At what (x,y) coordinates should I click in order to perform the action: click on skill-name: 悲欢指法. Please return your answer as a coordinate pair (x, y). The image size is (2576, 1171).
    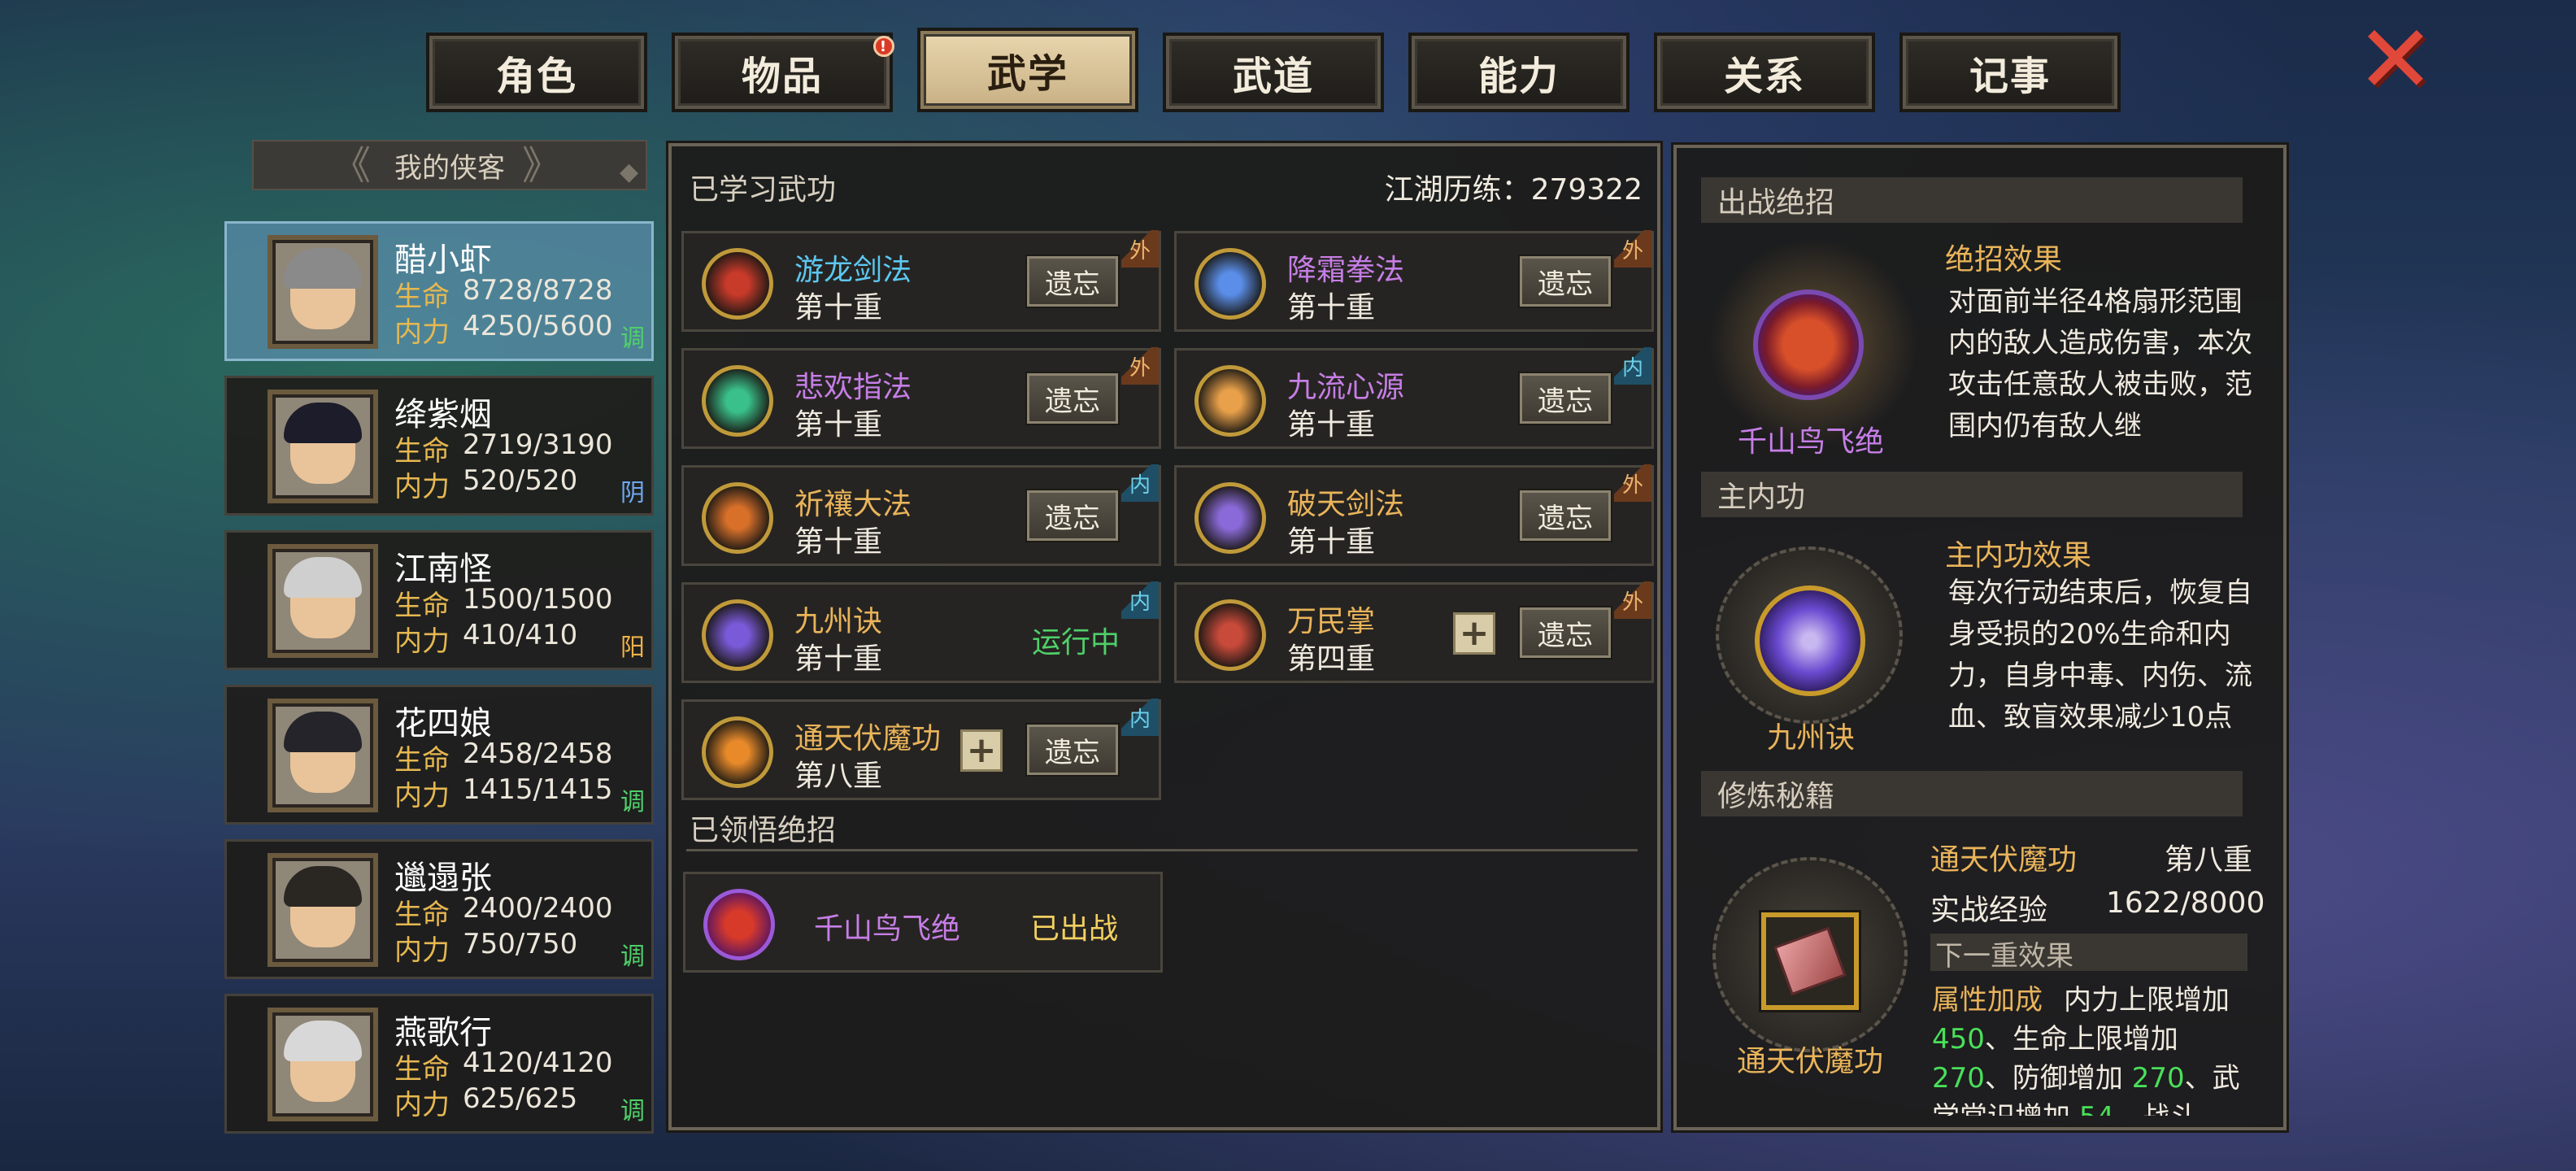
    Looking at the image, I should click on (853, 387).